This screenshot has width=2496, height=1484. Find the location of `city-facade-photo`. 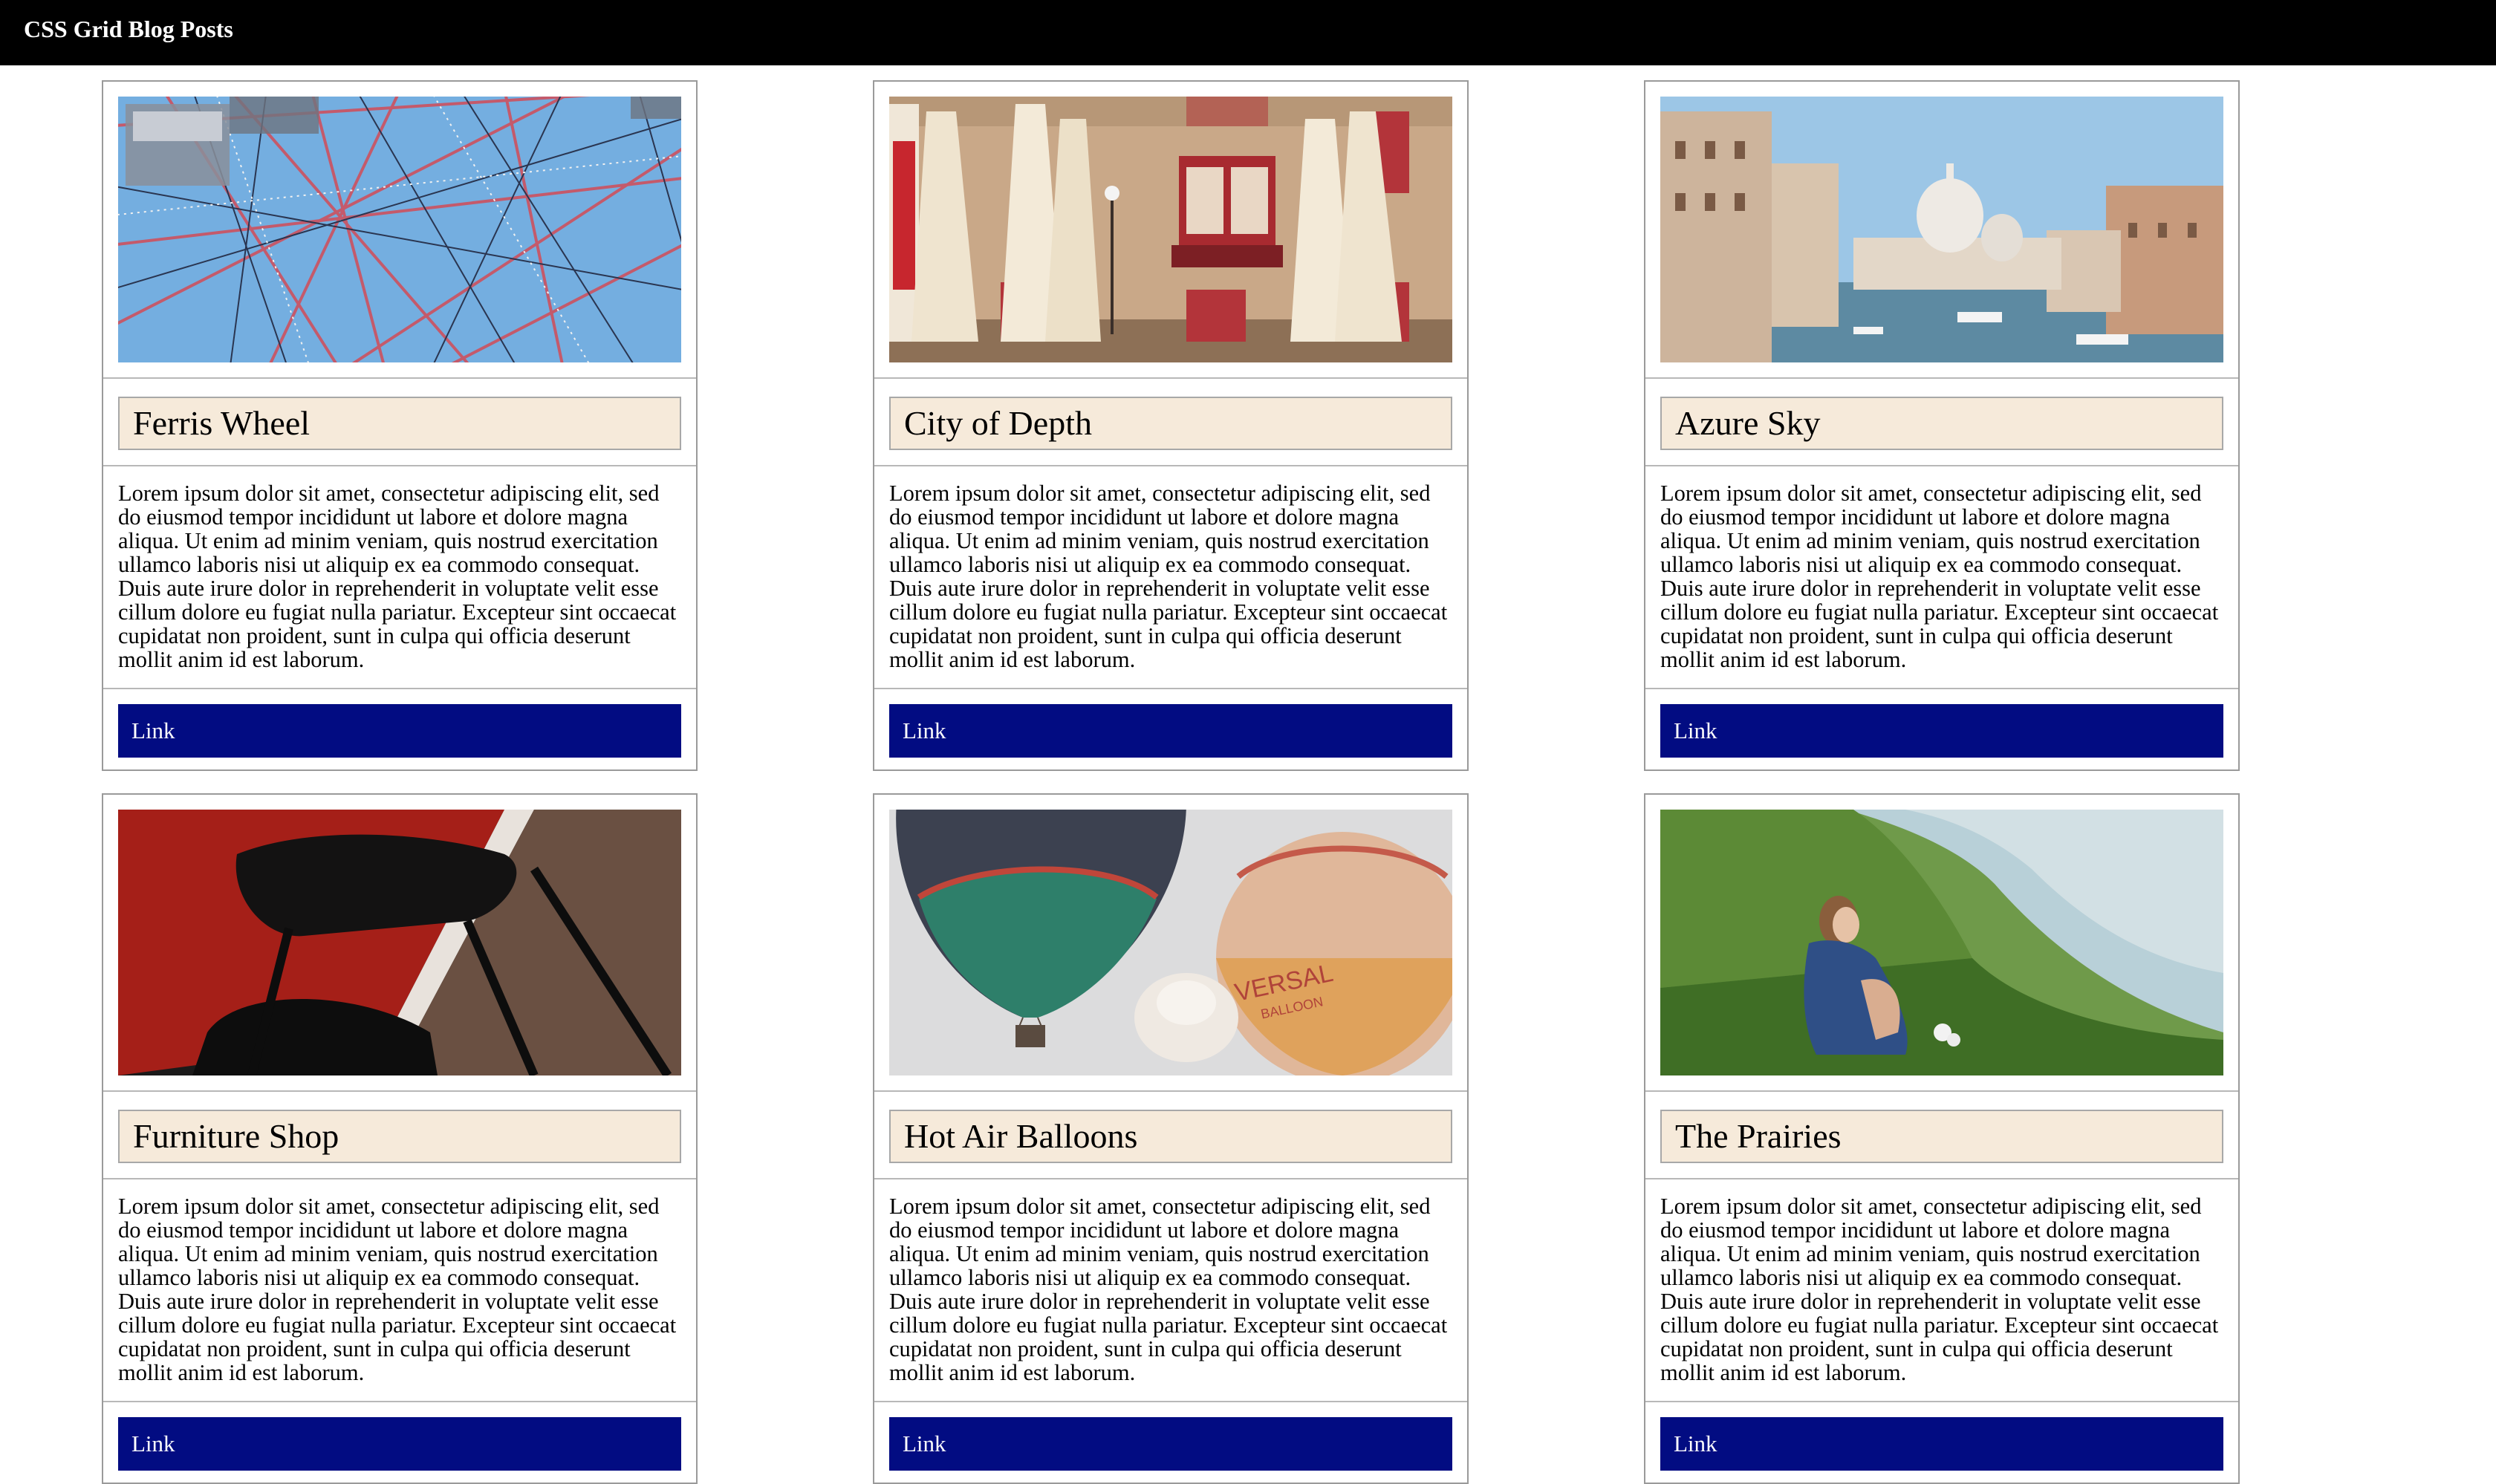

city-facade-photo is located at coordinates (1171, 229).